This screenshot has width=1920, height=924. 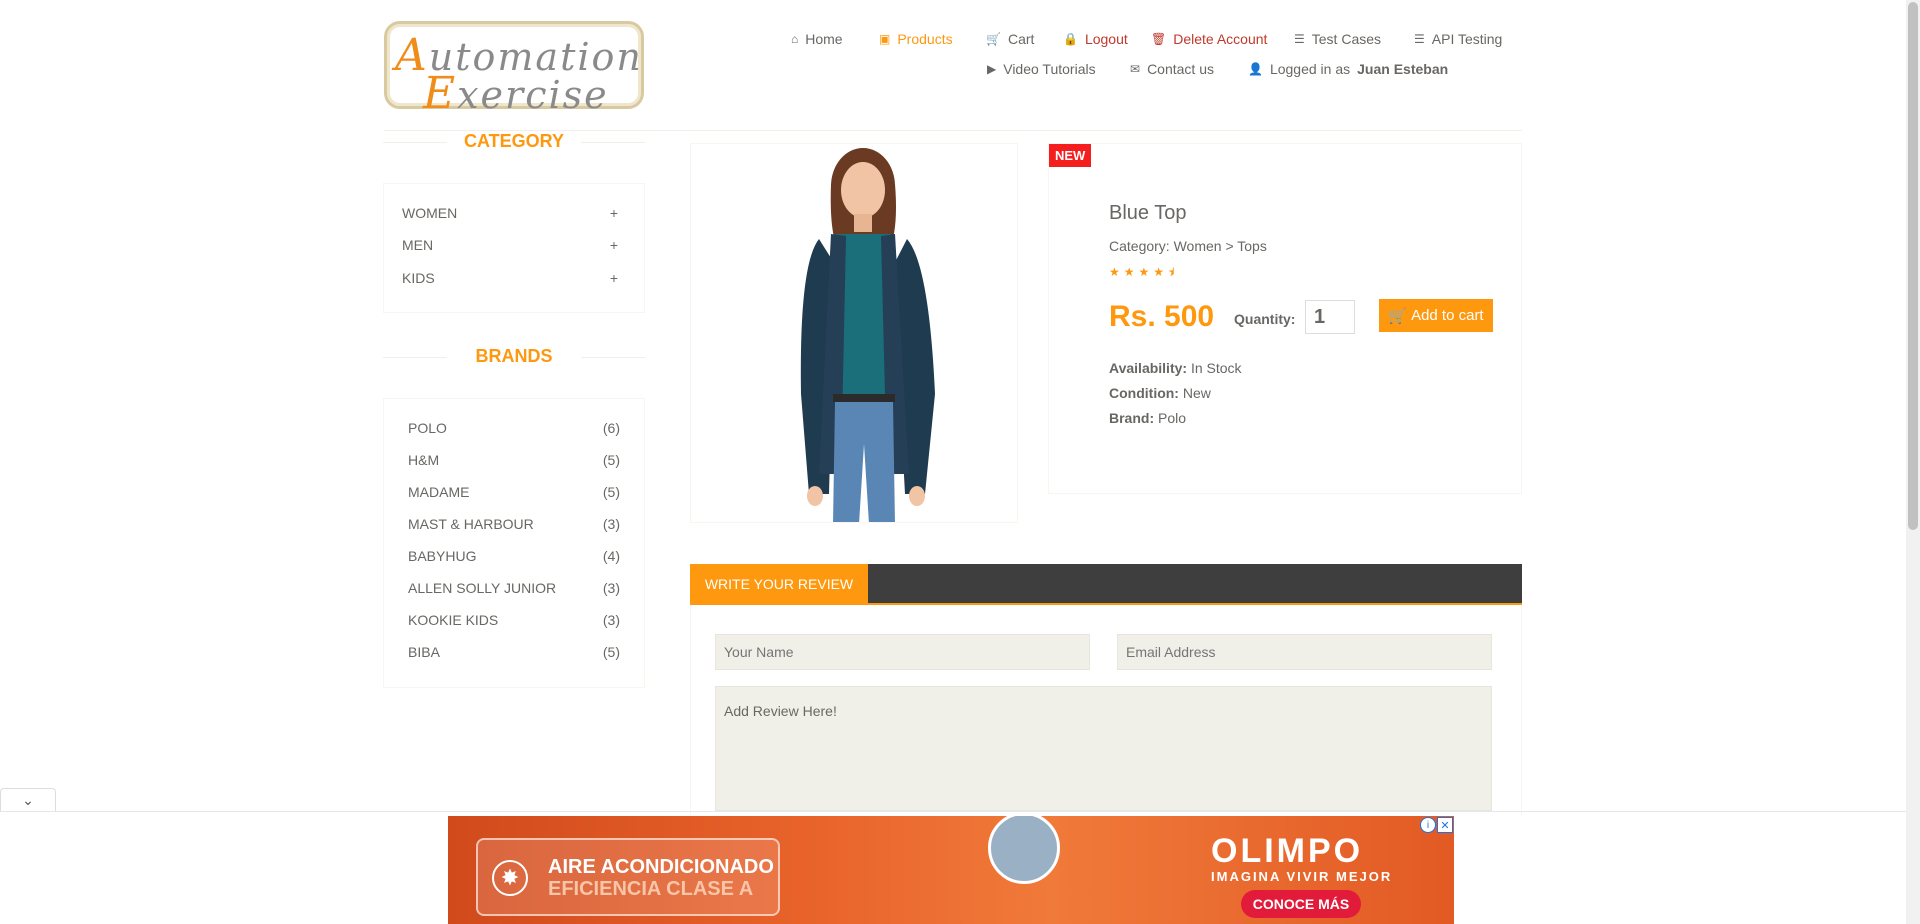 What do you see at coordinates (510, 278) in the screenshot?
I see `category-kids: KIDS +` at bounding box center [510, 278].